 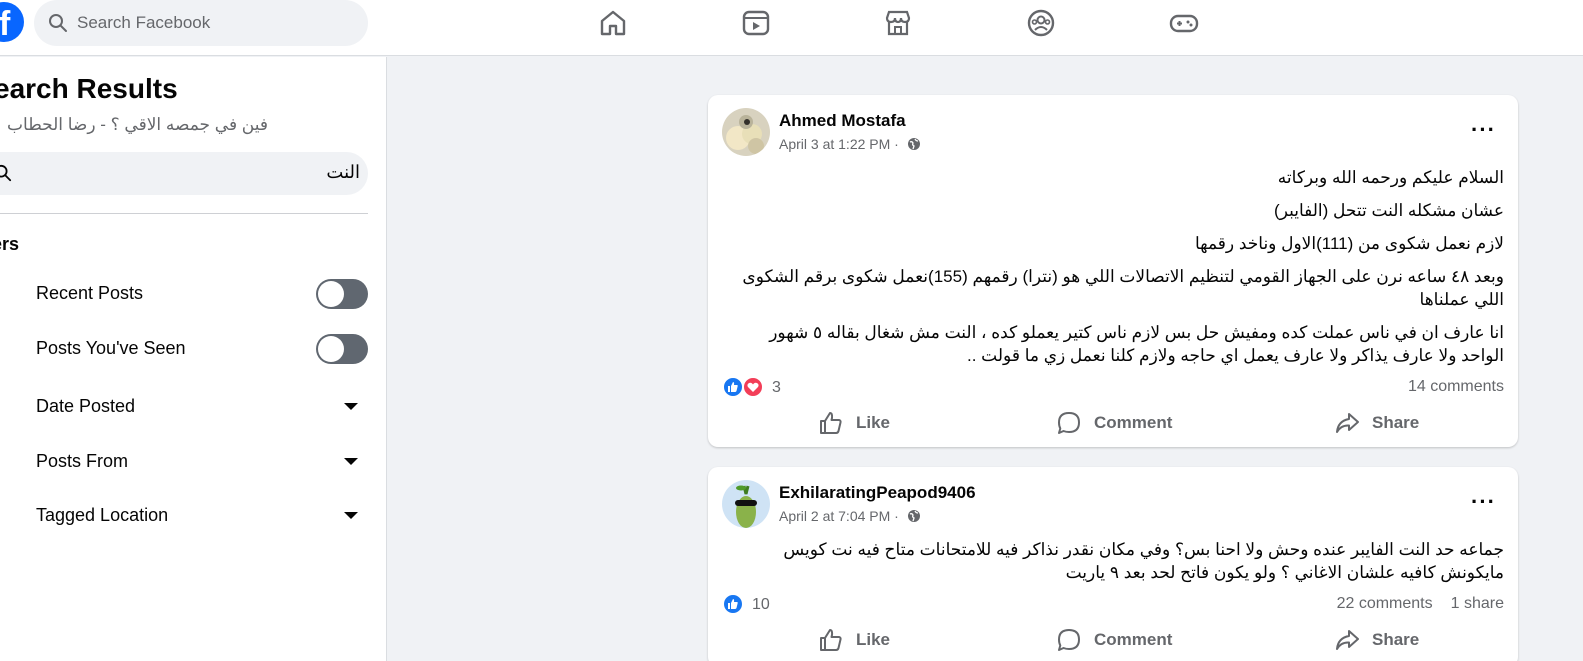 What do you see at coordinates (137, 124) in the screenshot?
I see `search-subtitle-text: فين في جمصه الاقي ؟ - رضا الحطاب` at bounding box center [137, 124].